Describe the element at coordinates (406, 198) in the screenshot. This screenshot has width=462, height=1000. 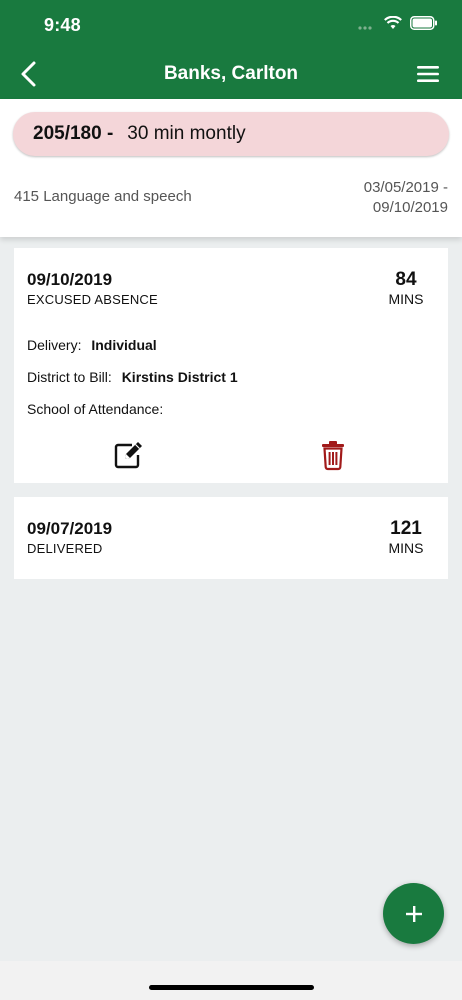
I see `service-date-range: 03/05/2019 - 09/10/2019` at that location.